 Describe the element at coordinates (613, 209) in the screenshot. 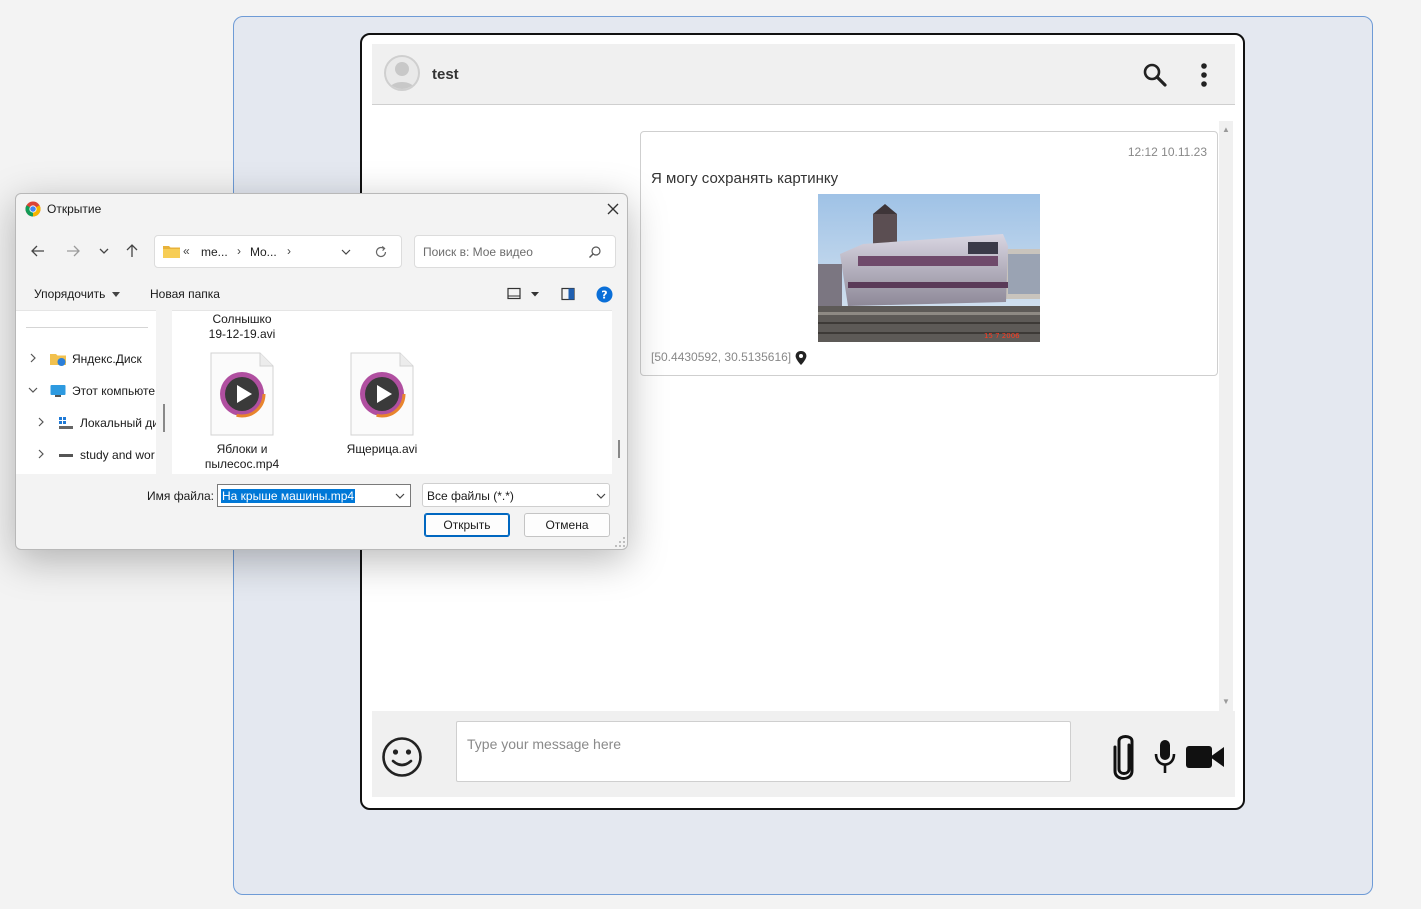

I see `close-icon` at that location.